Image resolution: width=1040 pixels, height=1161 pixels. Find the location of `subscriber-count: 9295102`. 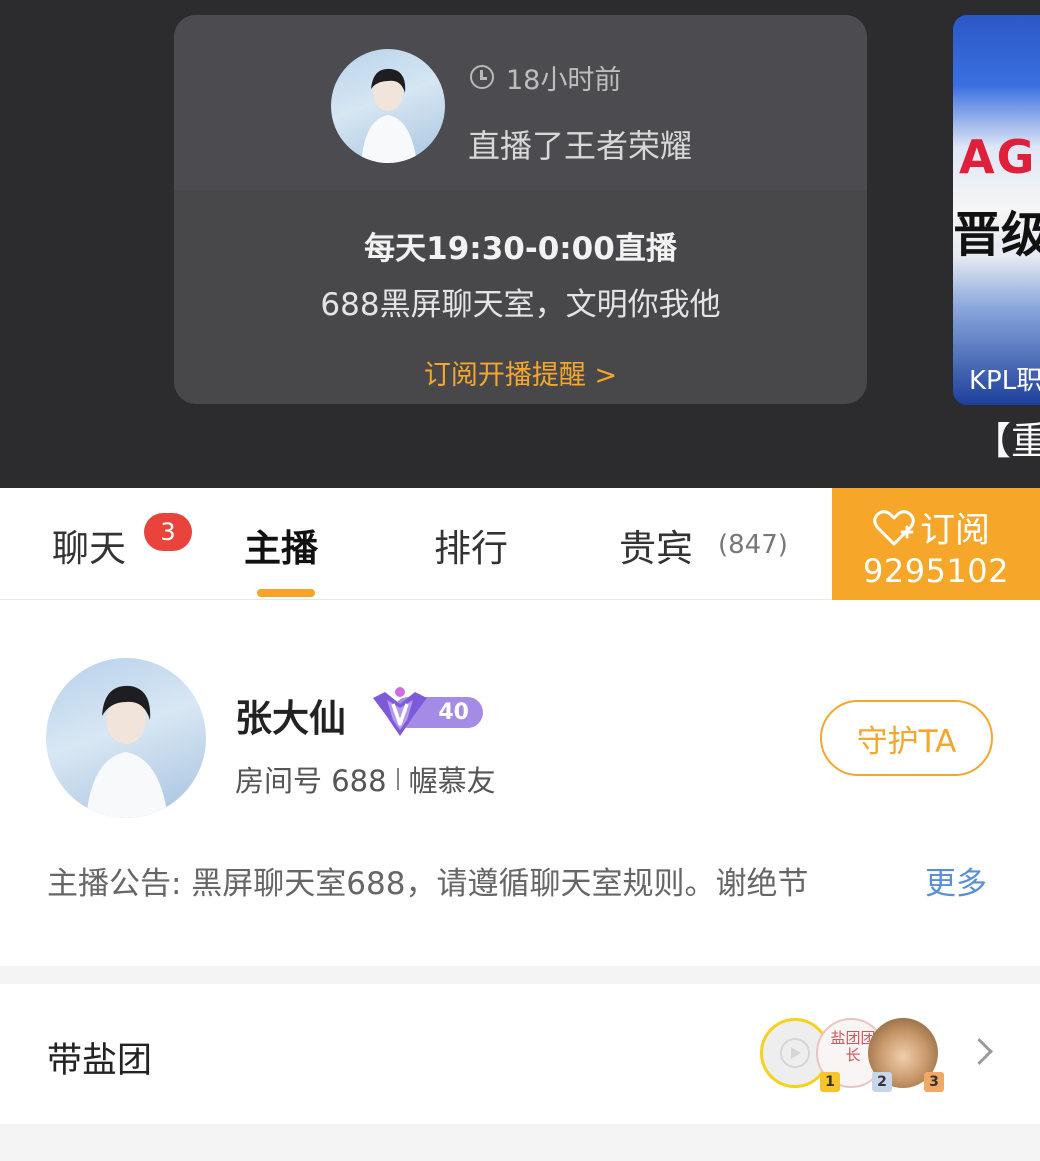

subscriber-count: 9295102 is located at coordinates (935, 571).